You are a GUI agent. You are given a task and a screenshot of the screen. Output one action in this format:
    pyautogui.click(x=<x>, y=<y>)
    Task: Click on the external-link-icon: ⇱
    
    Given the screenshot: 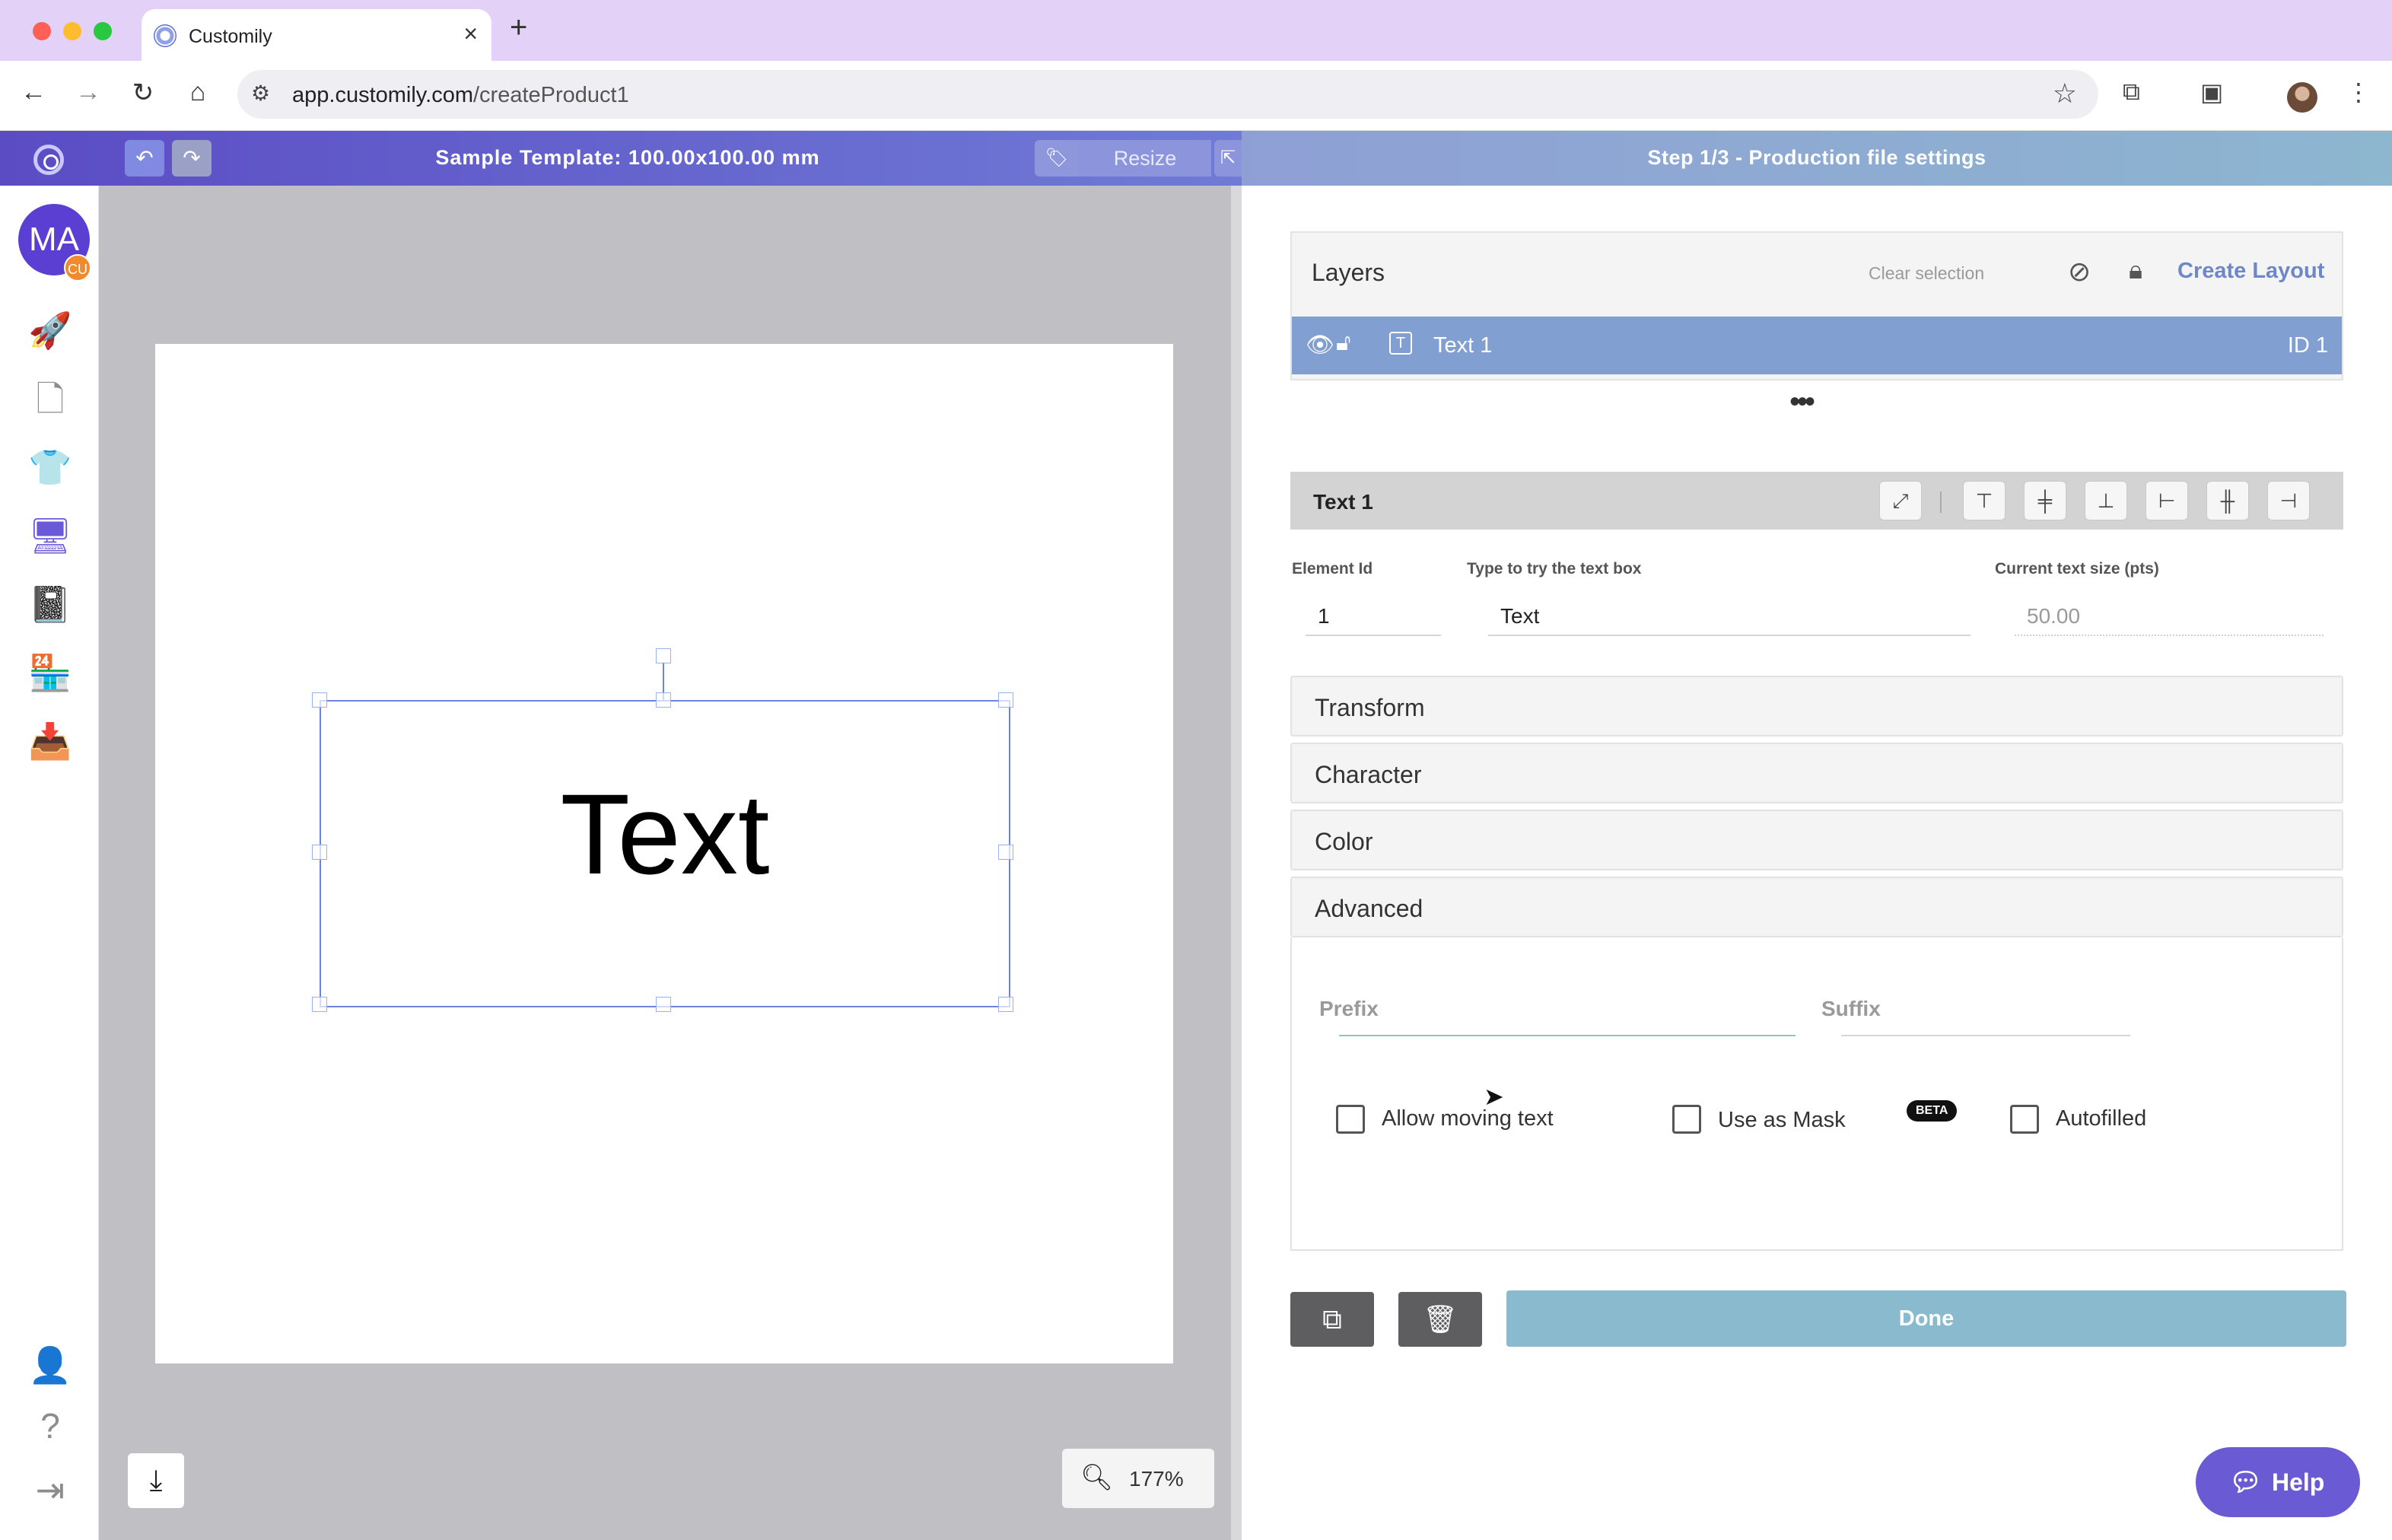 What is the action you would take?
    pyautogui.click(x=1228, y=158)
    